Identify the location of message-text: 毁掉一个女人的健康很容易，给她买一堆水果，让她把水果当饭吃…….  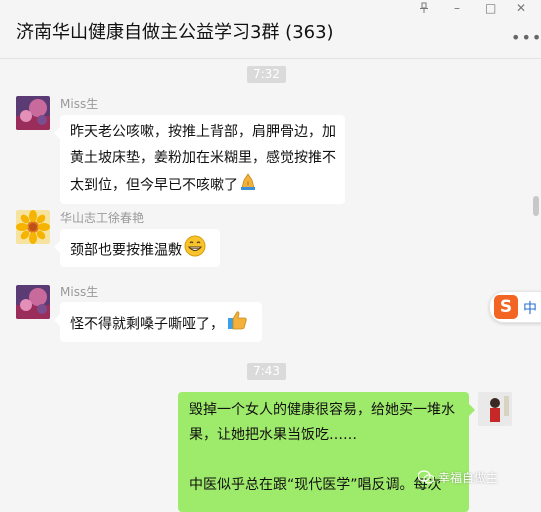
(322, 422).